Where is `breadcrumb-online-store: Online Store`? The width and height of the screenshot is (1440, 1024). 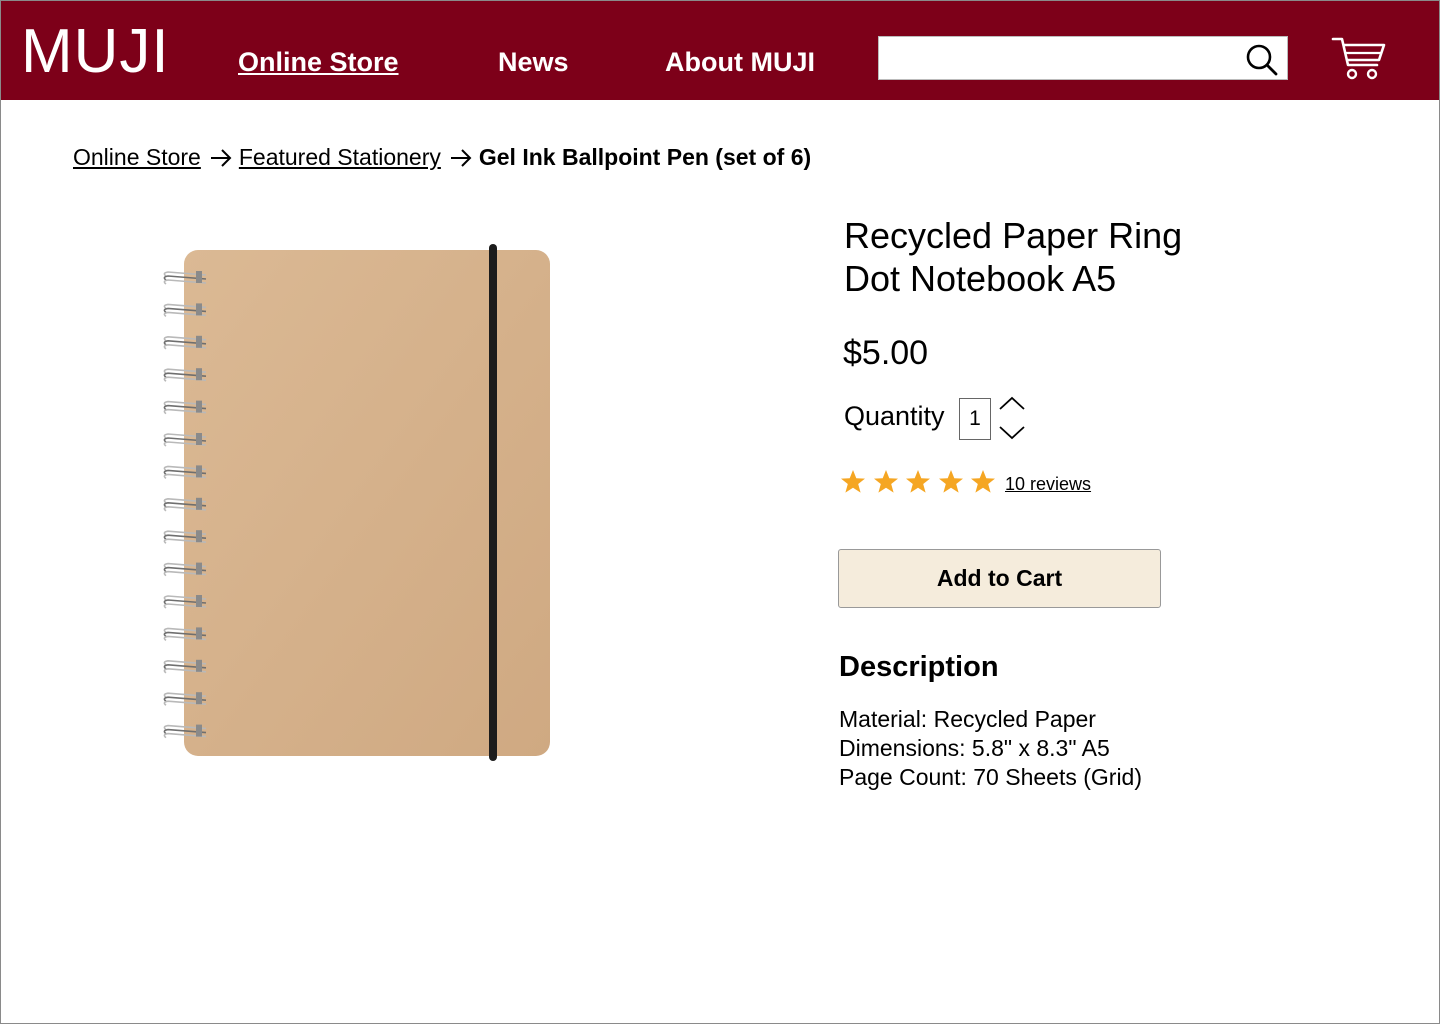
breadcrumb-online-store: Online Store is located at coordinates (137, 157).